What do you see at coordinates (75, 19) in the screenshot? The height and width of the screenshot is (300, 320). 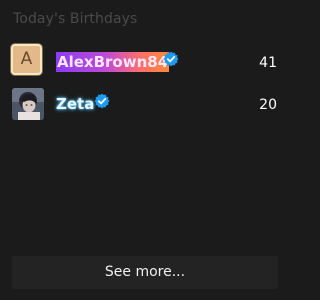 I see `panel-heading: Today's Birthdays` at bounding box center [75, 19].